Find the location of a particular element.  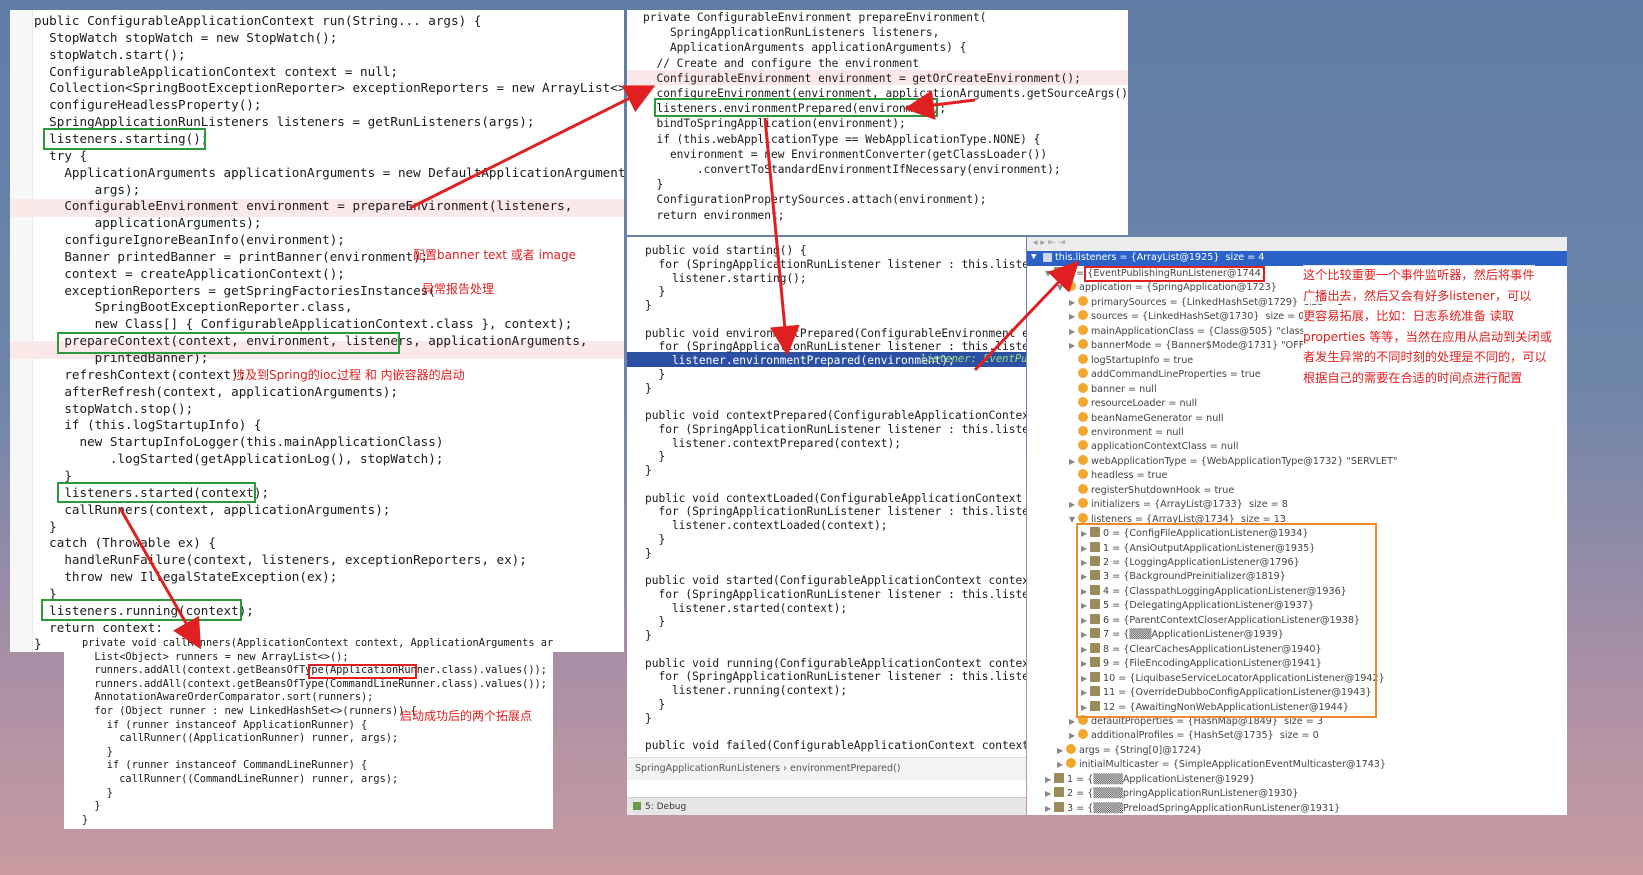

variable-row: ▶ sources = {LinkedHashSet@1730} size = 0 is located at coordinates (1186, 317).